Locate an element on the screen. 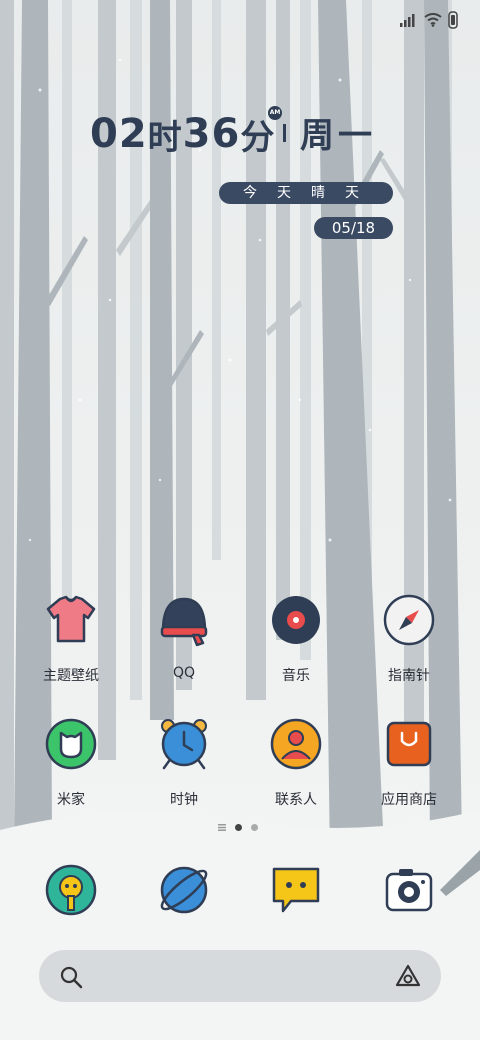  clock-hours: 02 is located at coordinates (119, 134).